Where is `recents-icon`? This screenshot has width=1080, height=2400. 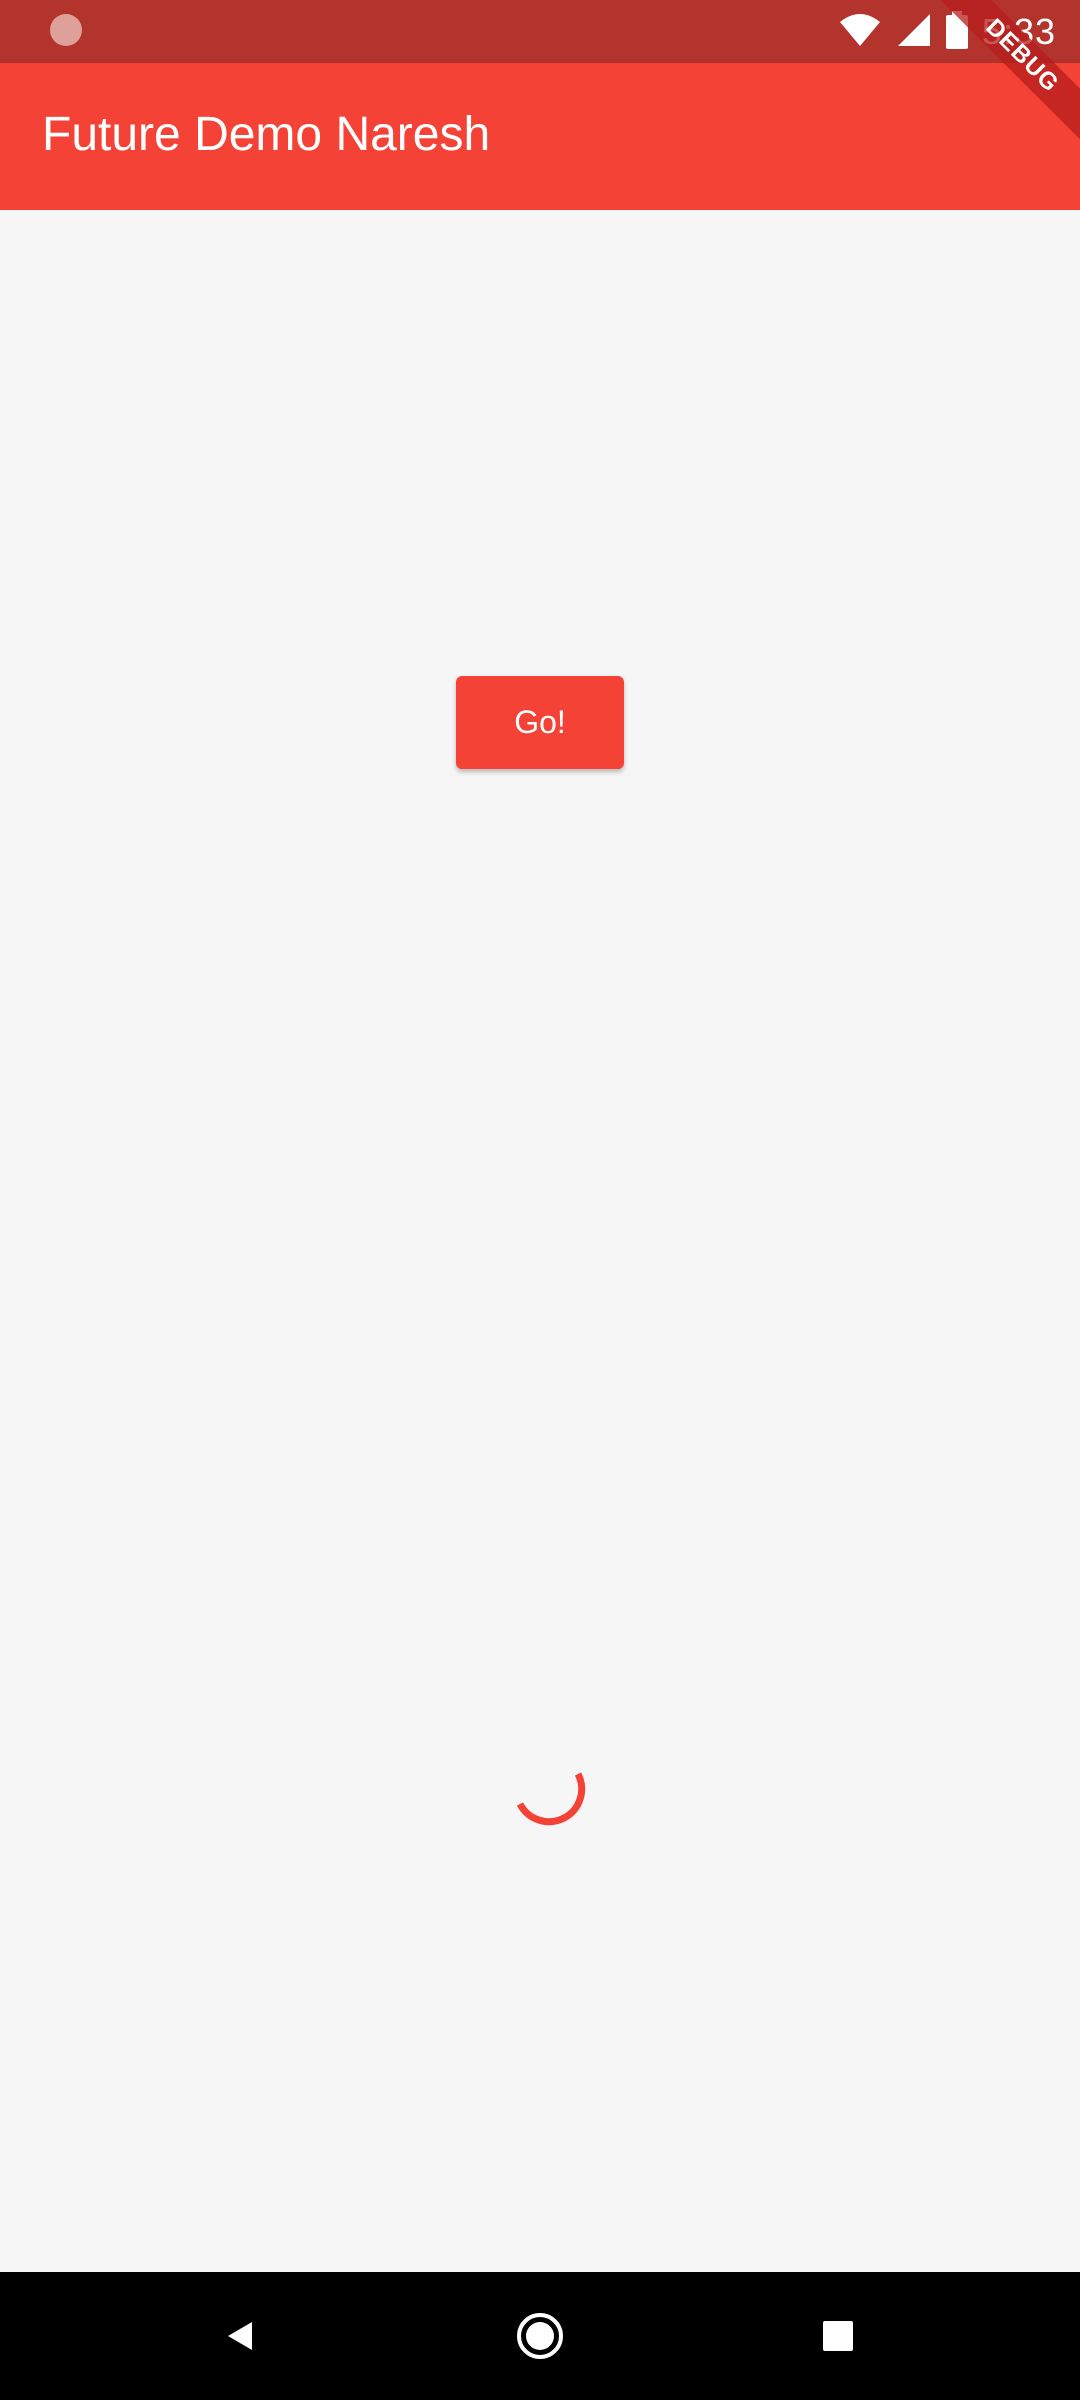 recents-icon is located at coordinates (838, 2336).